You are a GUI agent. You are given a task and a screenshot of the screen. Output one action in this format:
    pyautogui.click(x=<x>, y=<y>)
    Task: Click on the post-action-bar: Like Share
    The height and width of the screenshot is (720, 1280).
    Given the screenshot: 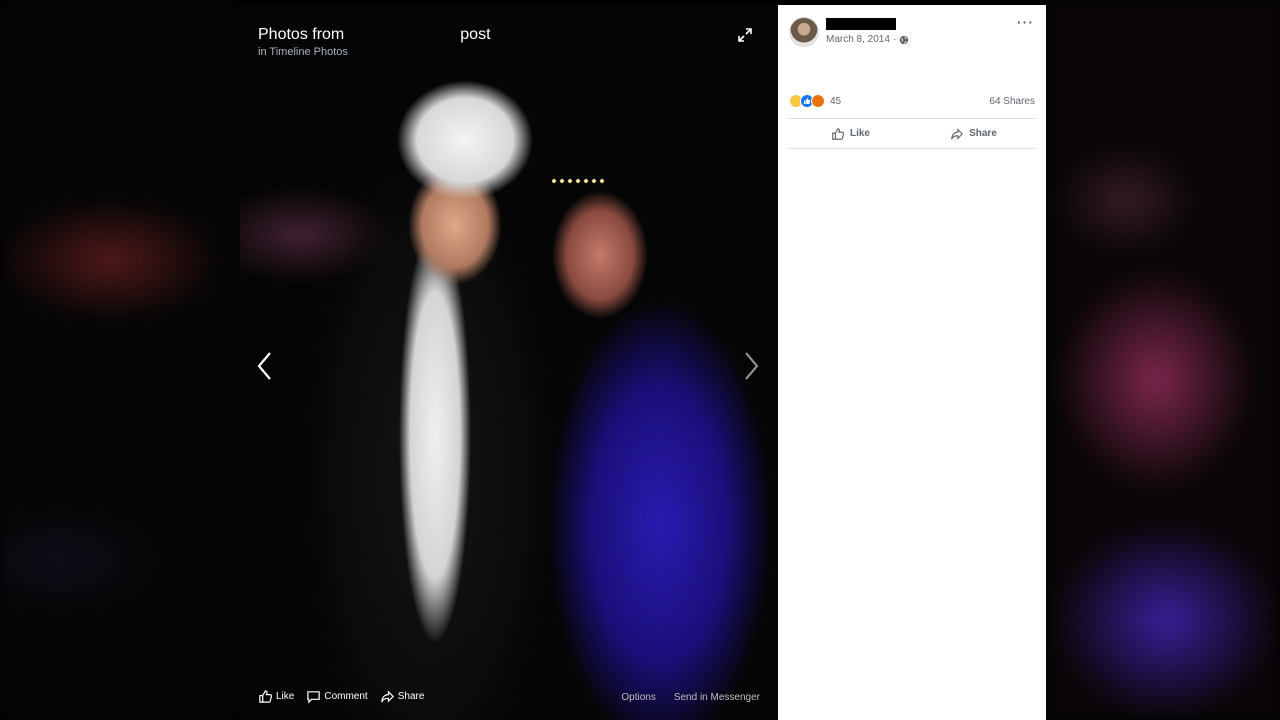 What is the action you would take?
    pyautogui.click(x=912, y=133)
    